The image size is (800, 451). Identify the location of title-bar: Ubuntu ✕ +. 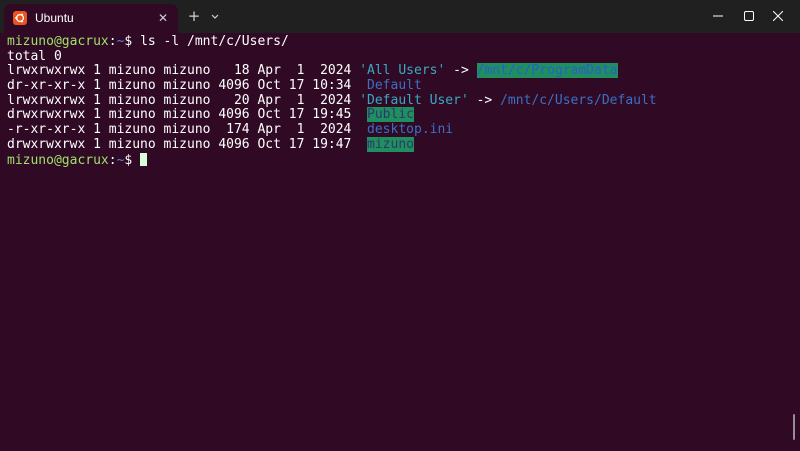
(400, 16).